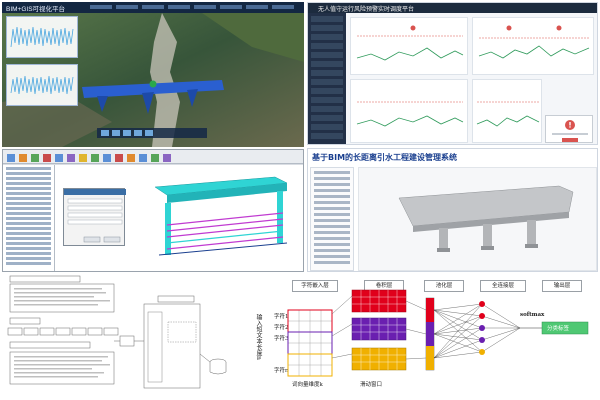 Image resolution: width=600 pixels, height=400 pixels. I want to click on properties-dialog, so click(94, 217).